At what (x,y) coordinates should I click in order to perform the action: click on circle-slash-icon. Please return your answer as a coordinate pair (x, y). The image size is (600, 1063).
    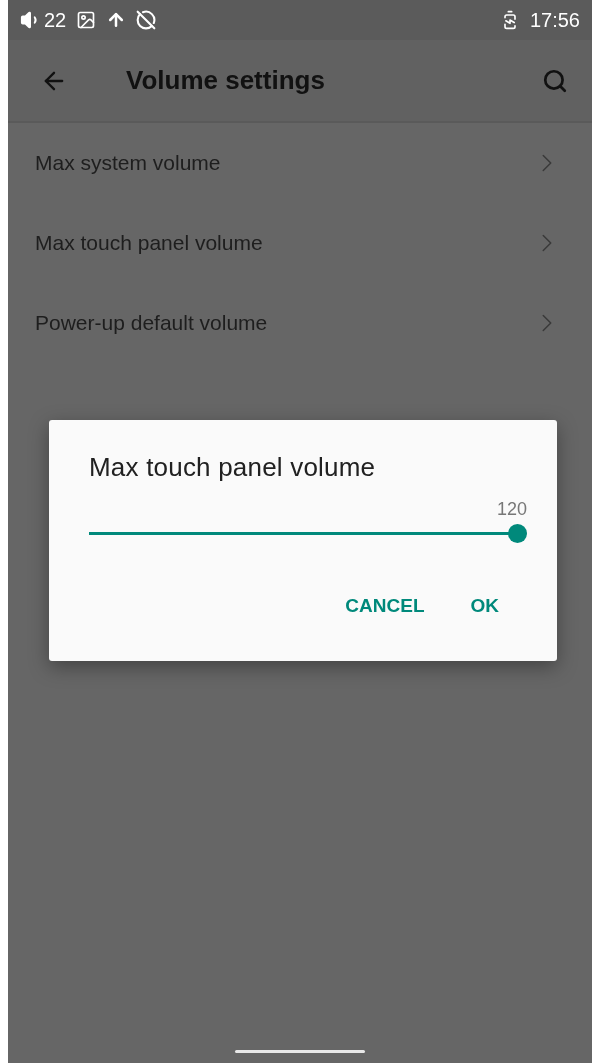
    Looking at the image, I should click on (146, 20).